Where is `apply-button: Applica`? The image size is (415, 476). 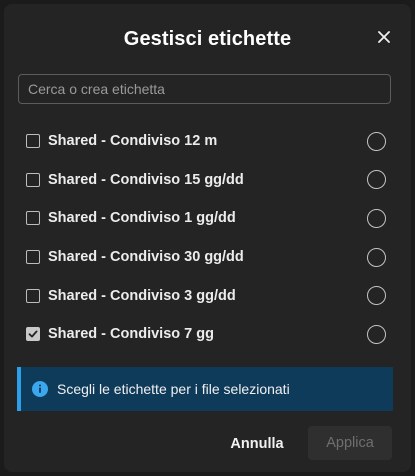 apply-button: Applica is located at coordinates (350, 443).